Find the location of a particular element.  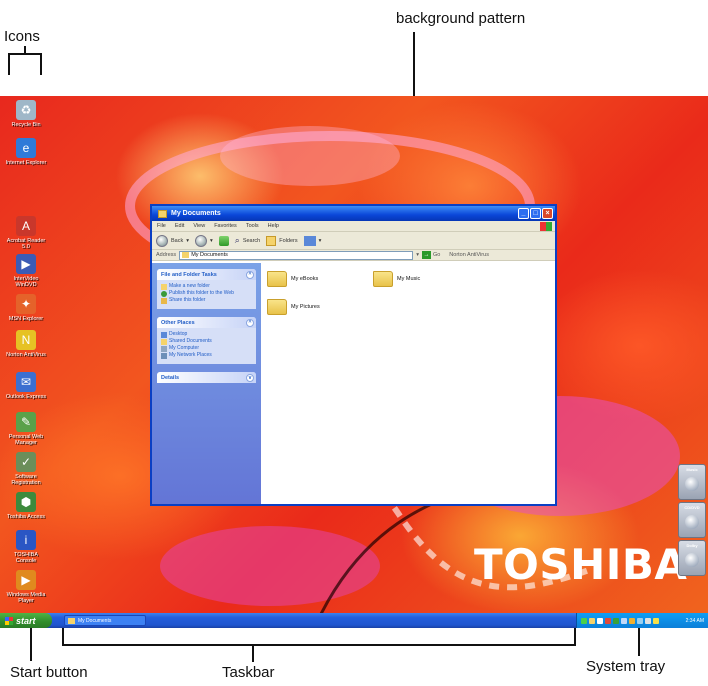

tray-wireless-icon is located at coordinates (640, 620).